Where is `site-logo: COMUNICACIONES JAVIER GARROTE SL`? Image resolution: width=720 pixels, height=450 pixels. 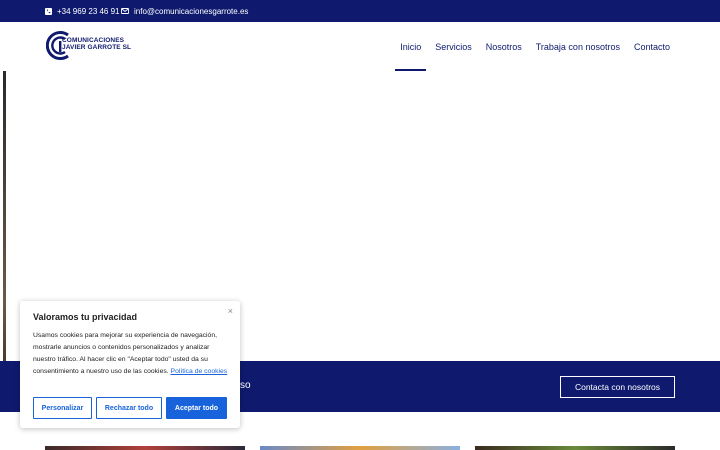 site-logo: COMUNICACIONES JAVIER GARROTE SL is located at coordinates (96, 45).